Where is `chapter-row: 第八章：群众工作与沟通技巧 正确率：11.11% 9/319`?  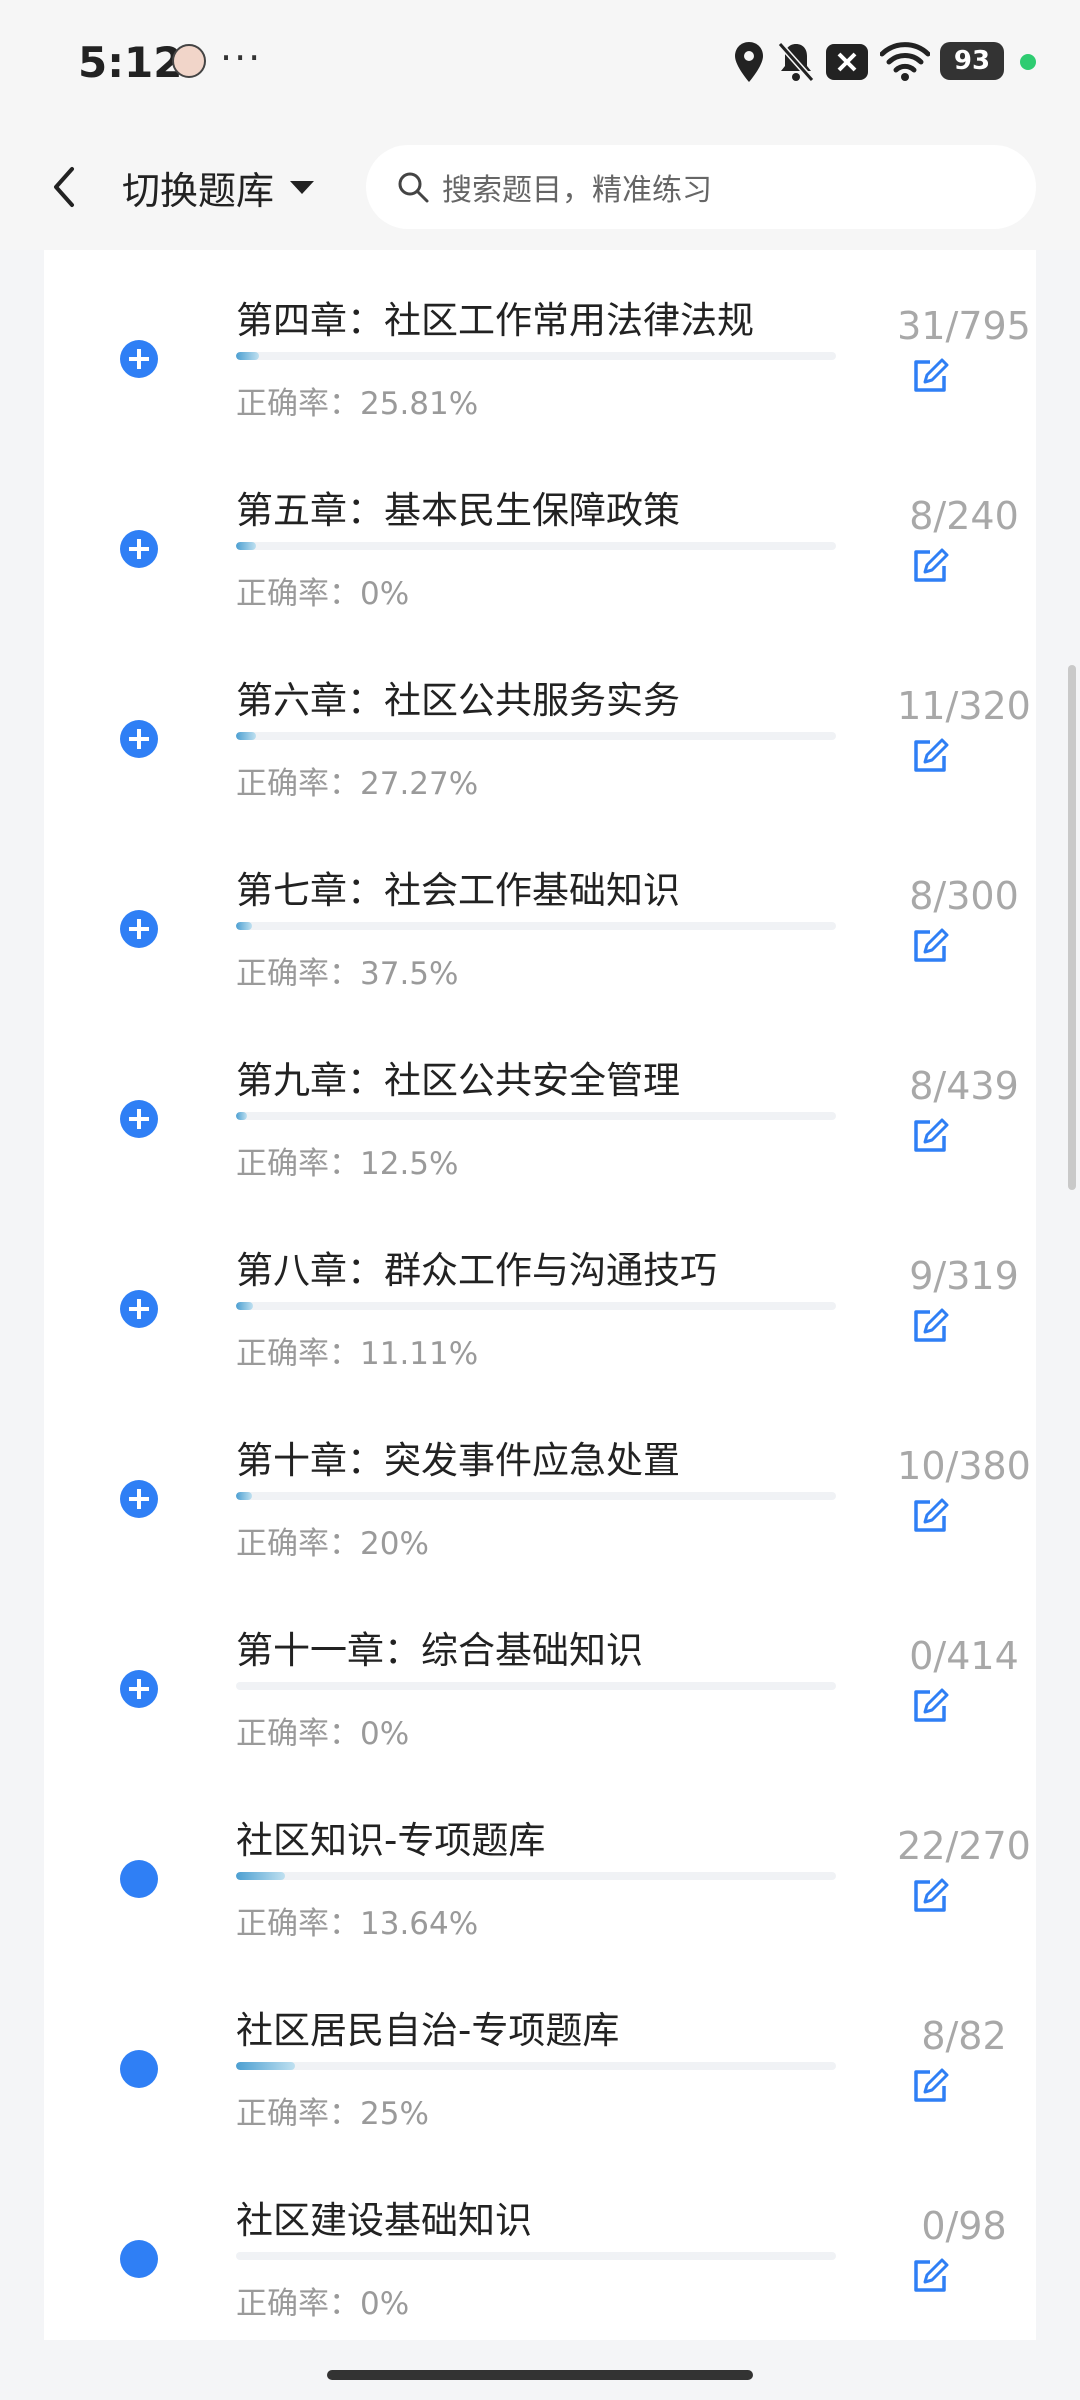
chapter-row: 第八章：群众工作与沟通技巧 正确率：11.11% 9/319 is located at coordinates (540, 1325).